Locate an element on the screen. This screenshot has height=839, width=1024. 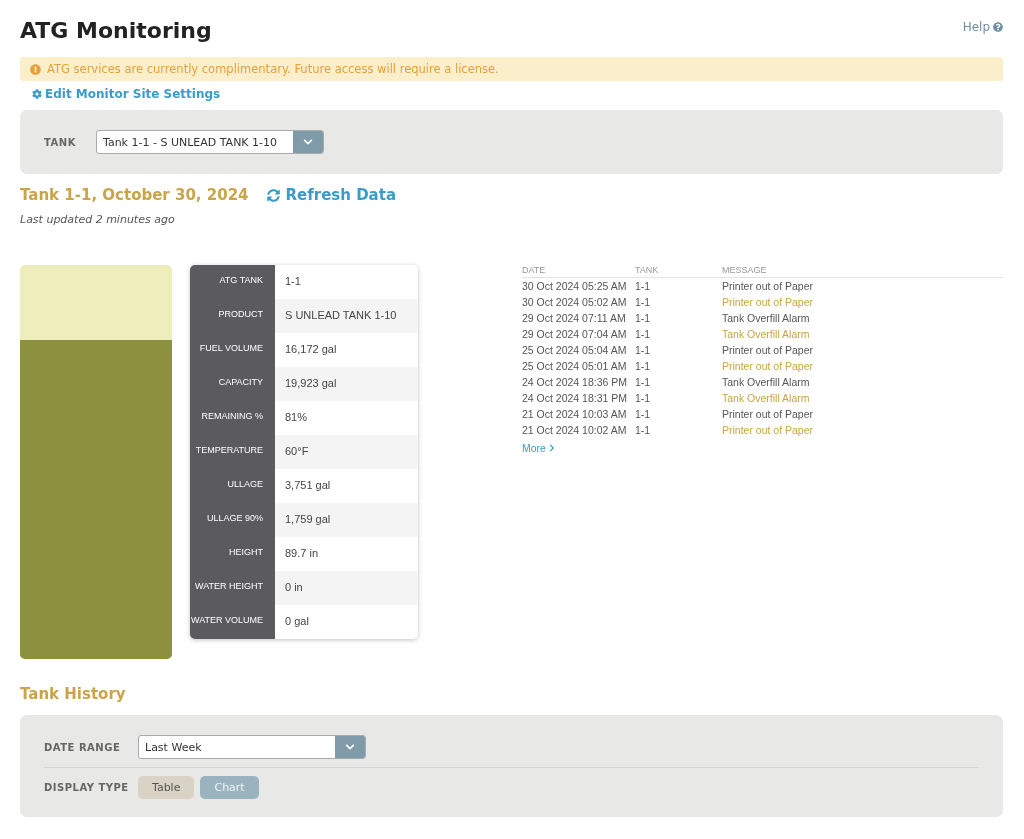
detail-value: 0 gal is located at coordinates (346, 622).